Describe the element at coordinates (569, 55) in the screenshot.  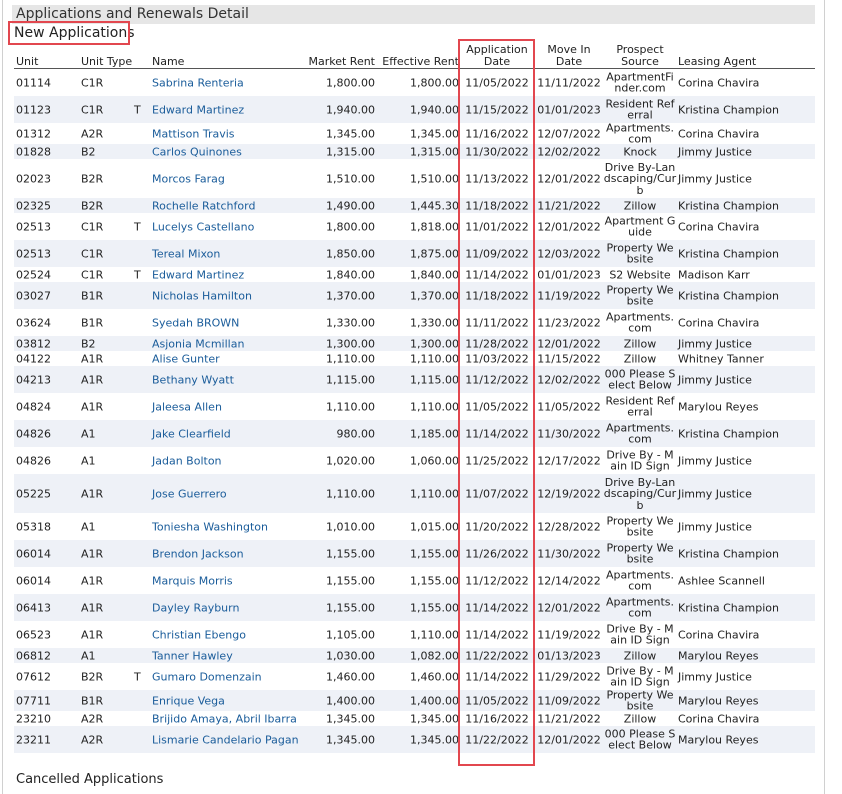
I see `col-move-in-date: Move In Date` at that location.